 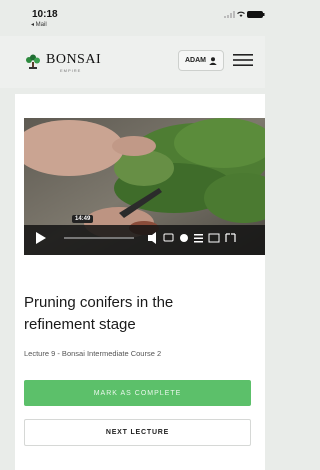 I want to click on mark-complete-button: MARK AS COMPLETE, so click(x=137, y=393).